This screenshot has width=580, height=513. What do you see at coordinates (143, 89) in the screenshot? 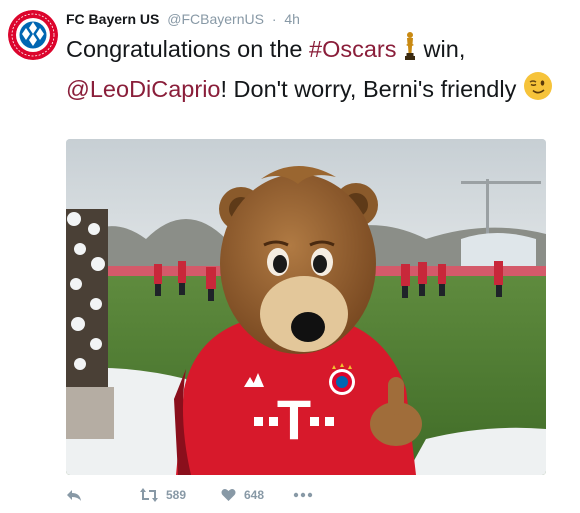
I see `mention-leodicaprio-link: @LeoDiCaprio` at bounding box center [143, 89].